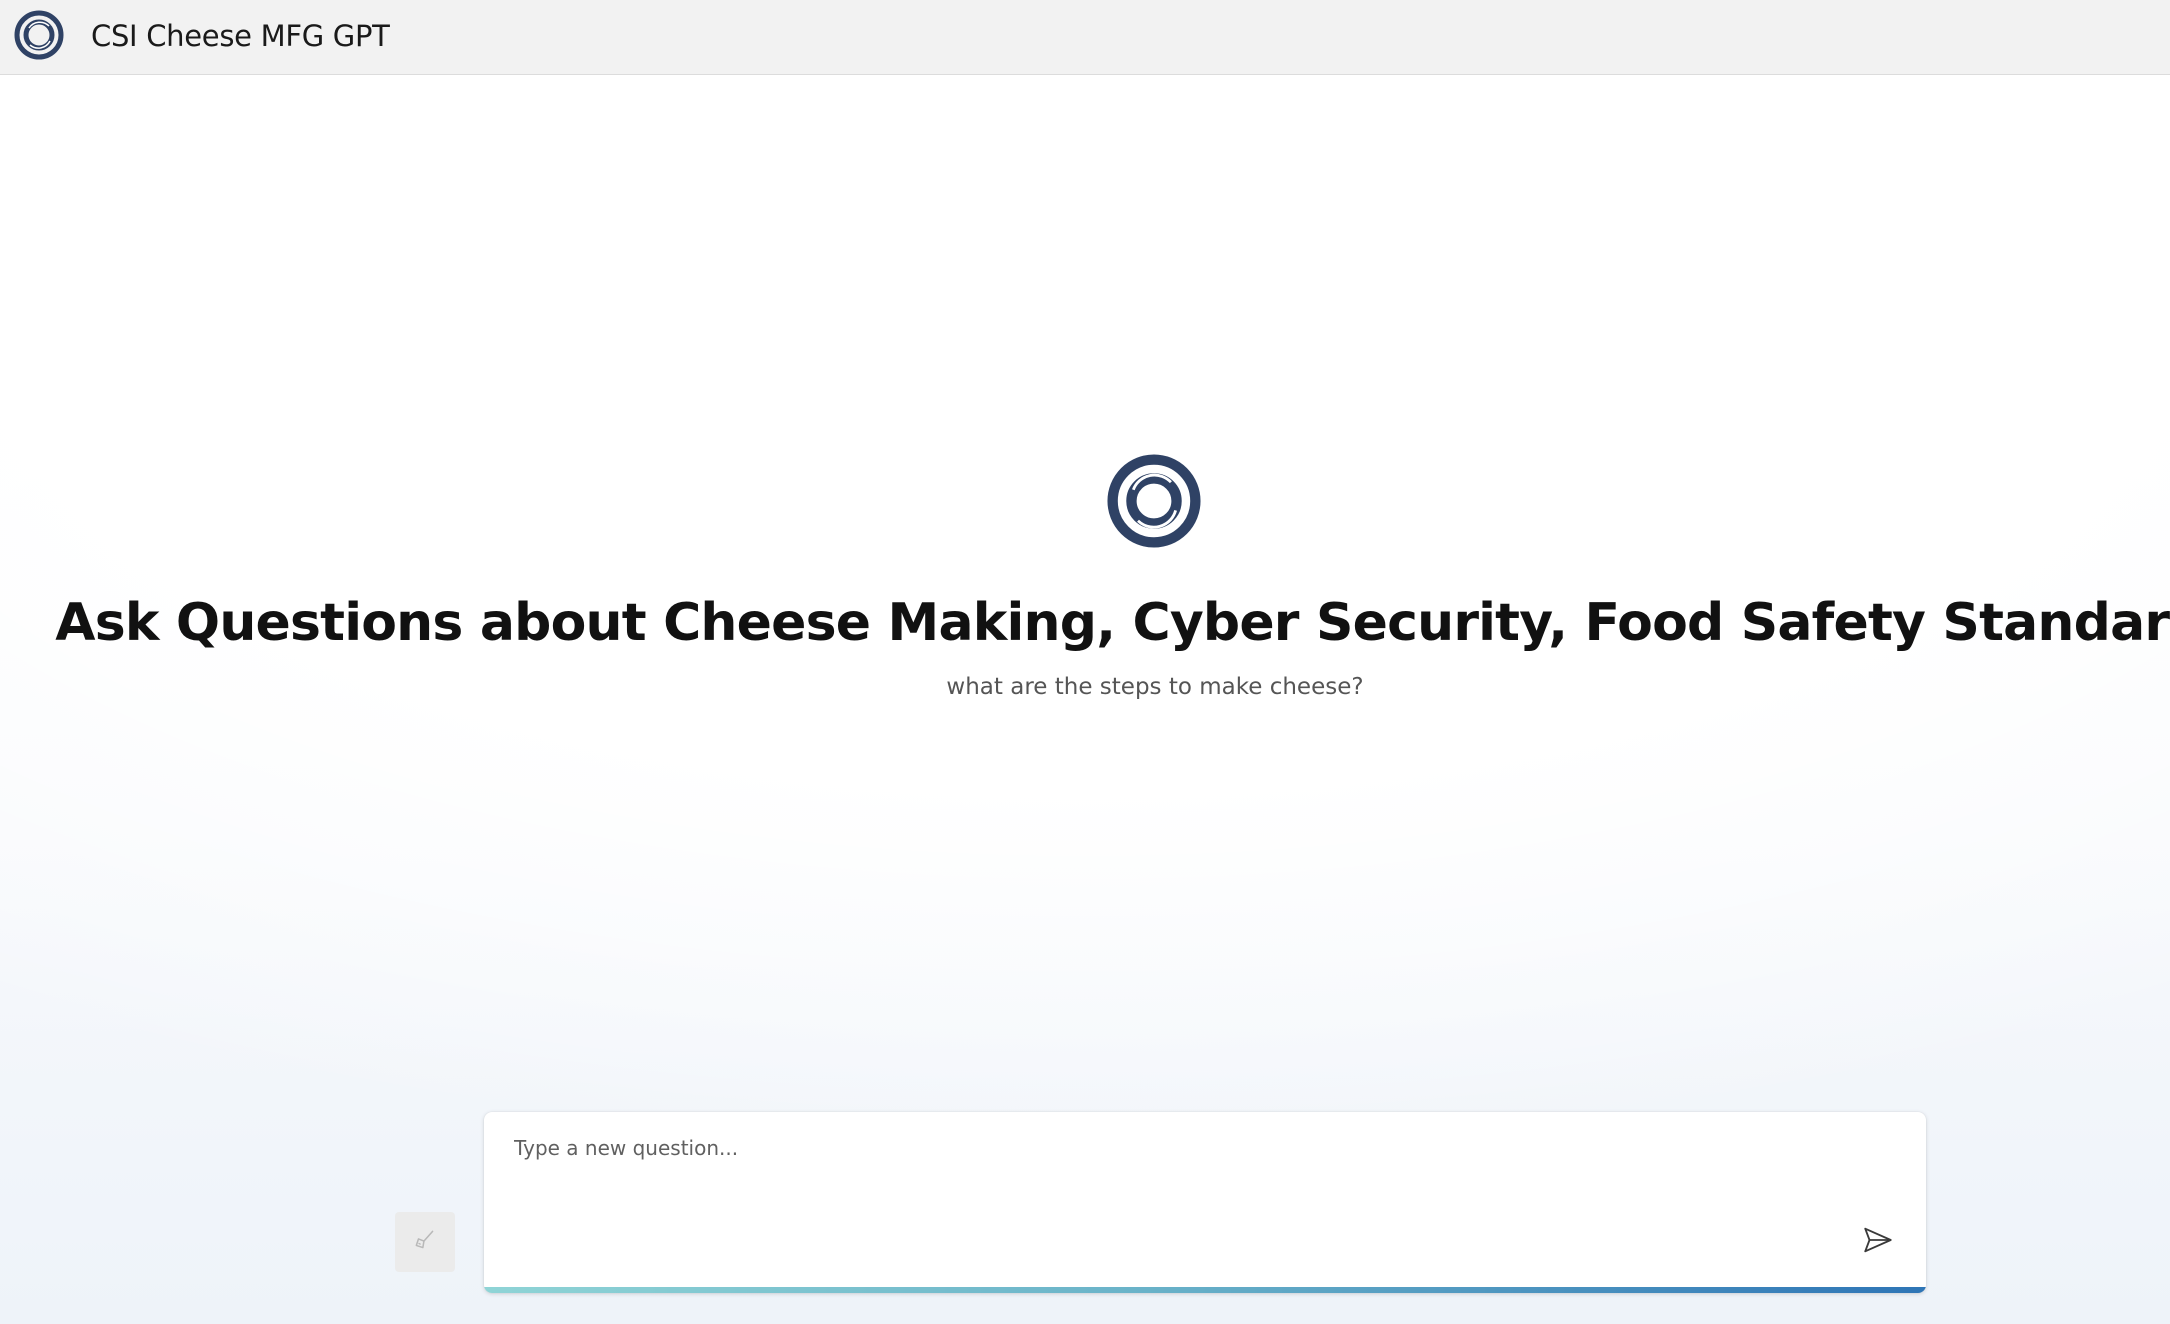 The image size is (2170, 1324). Describe the element at coordinates (1164, 1196) in the screenshot. I see `question-input` at that location.